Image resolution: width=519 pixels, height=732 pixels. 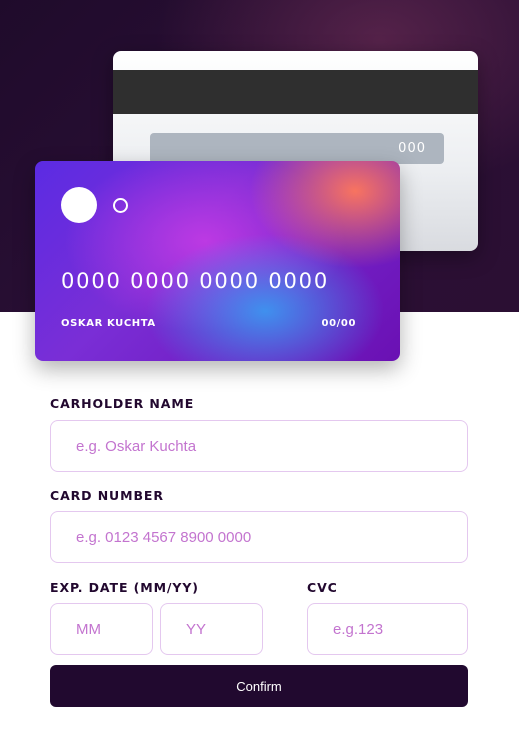 What do you see at coordinates (297, 148) in the screenshot?
I see `signature-strip: 000` at bounding box center [297, 148].